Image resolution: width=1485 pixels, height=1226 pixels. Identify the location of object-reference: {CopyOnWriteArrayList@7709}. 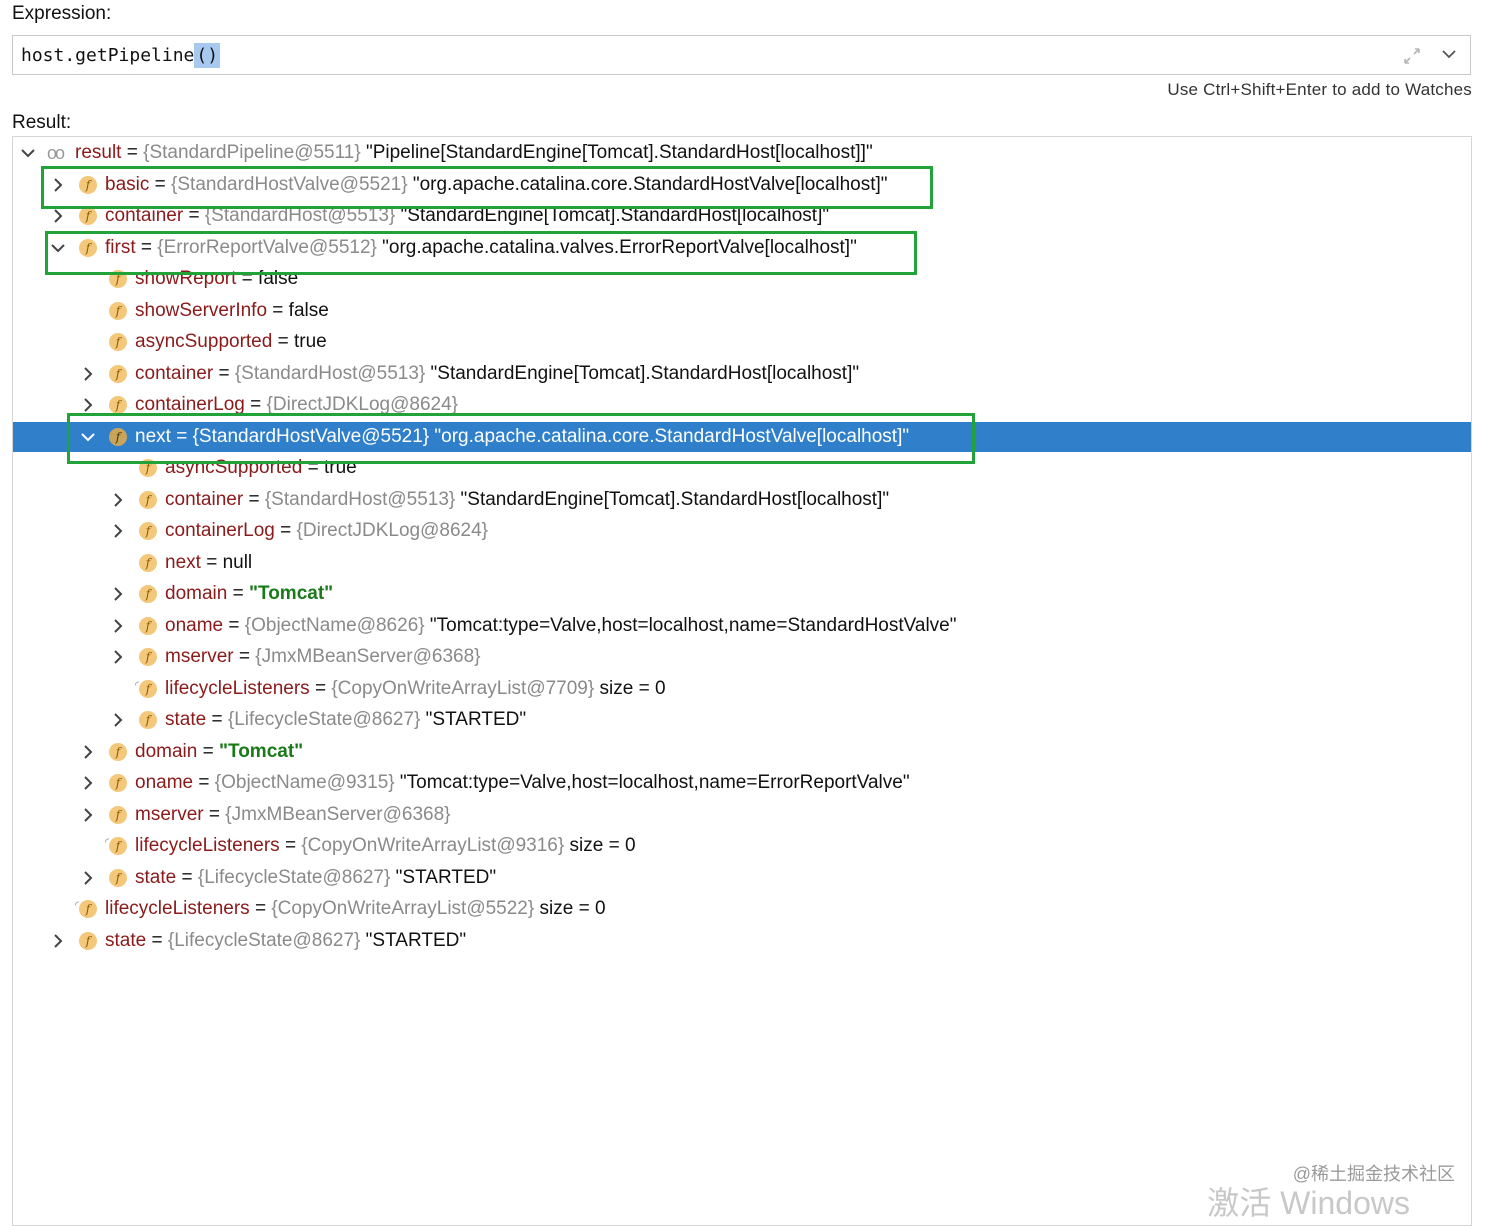
(463, 688).